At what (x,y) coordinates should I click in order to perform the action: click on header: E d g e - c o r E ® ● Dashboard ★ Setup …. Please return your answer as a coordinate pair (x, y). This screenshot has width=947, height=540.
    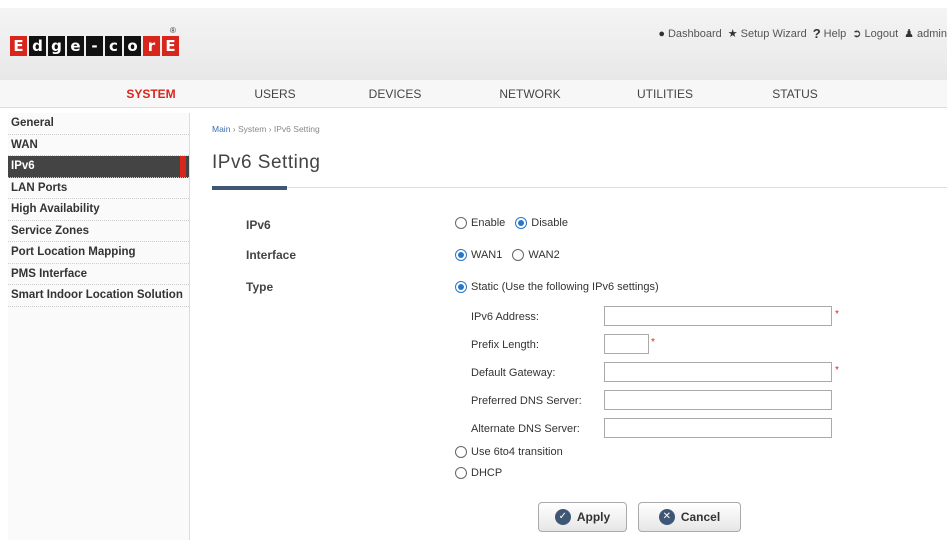
    Looking at the image, I should click on (473, 40).